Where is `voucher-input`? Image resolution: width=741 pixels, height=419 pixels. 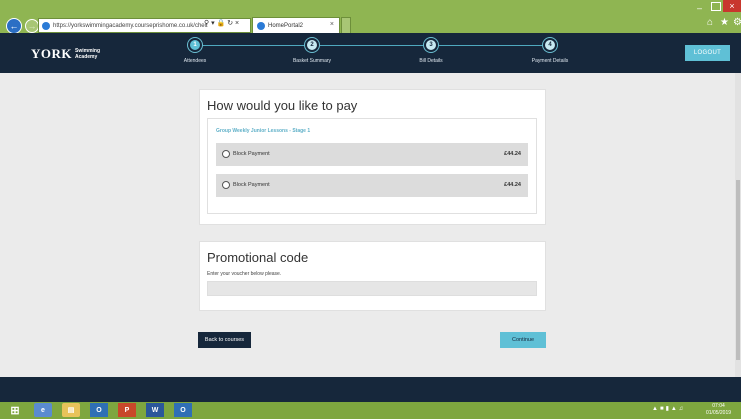 voucher-input is located at coordinates (372, 288).